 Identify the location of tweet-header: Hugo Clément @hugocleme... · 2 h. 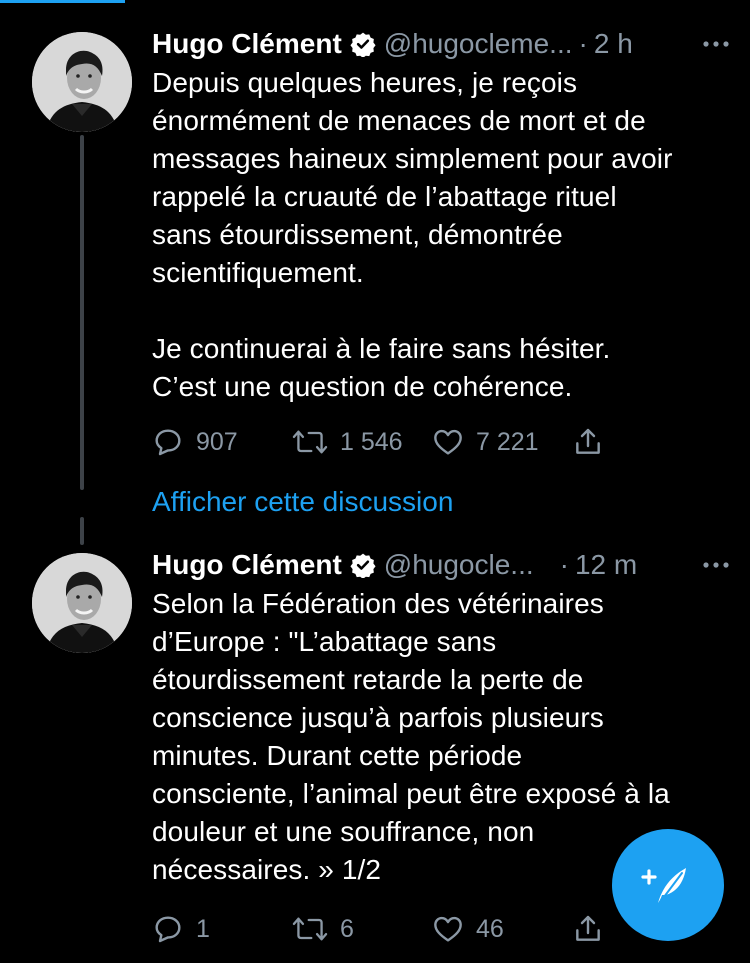
(442, 44).